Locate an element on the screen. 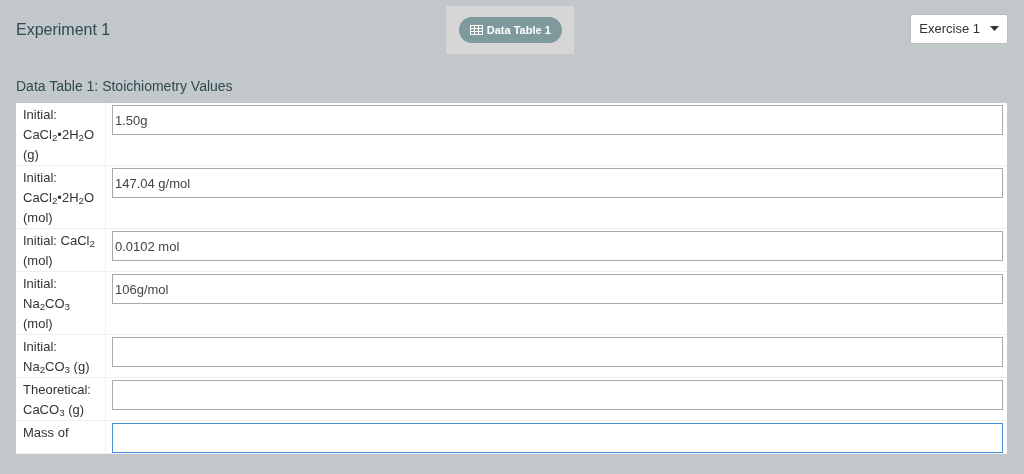  row-label: Initial: CaCl$_{2}$•2H$_{2}$O (mol) is located at coordinates (61, 197).